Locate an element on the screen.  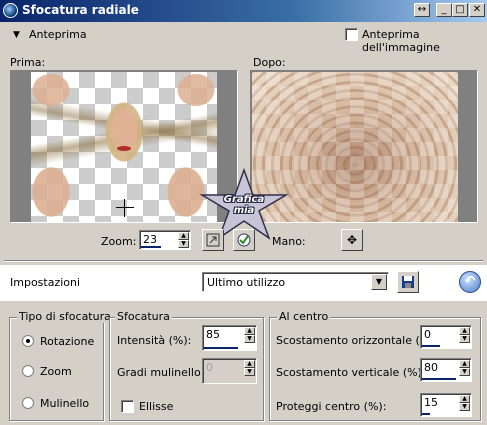
before-label: Prima: is located at coordinates (28, 62).